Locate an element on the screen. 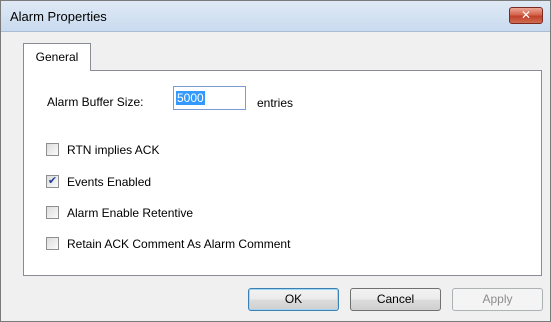 Image resolution: width=551 pixels, height=322 pixels. apply-button: Apply is located at coordinates (497, 299).